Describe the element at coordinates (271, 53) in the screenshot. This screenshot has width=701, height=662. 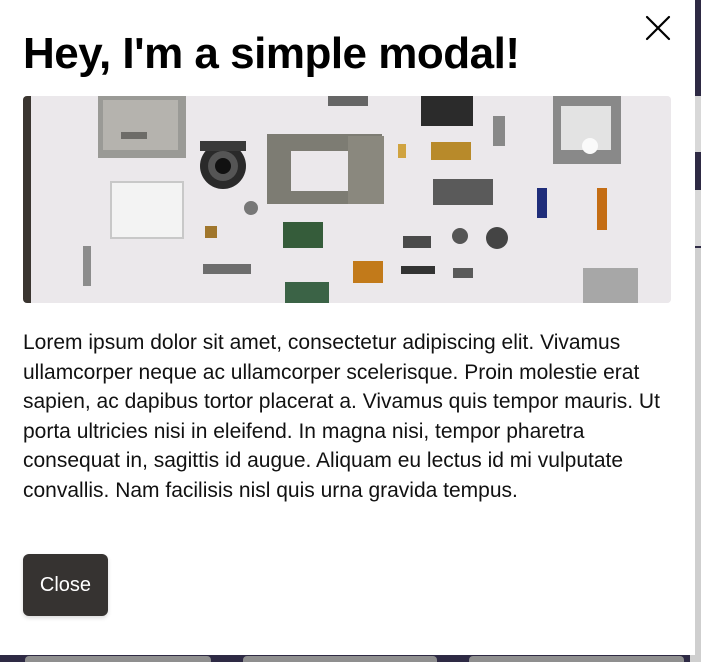
I see `modal-title: Hey, I'm a simple modal!` at that location.